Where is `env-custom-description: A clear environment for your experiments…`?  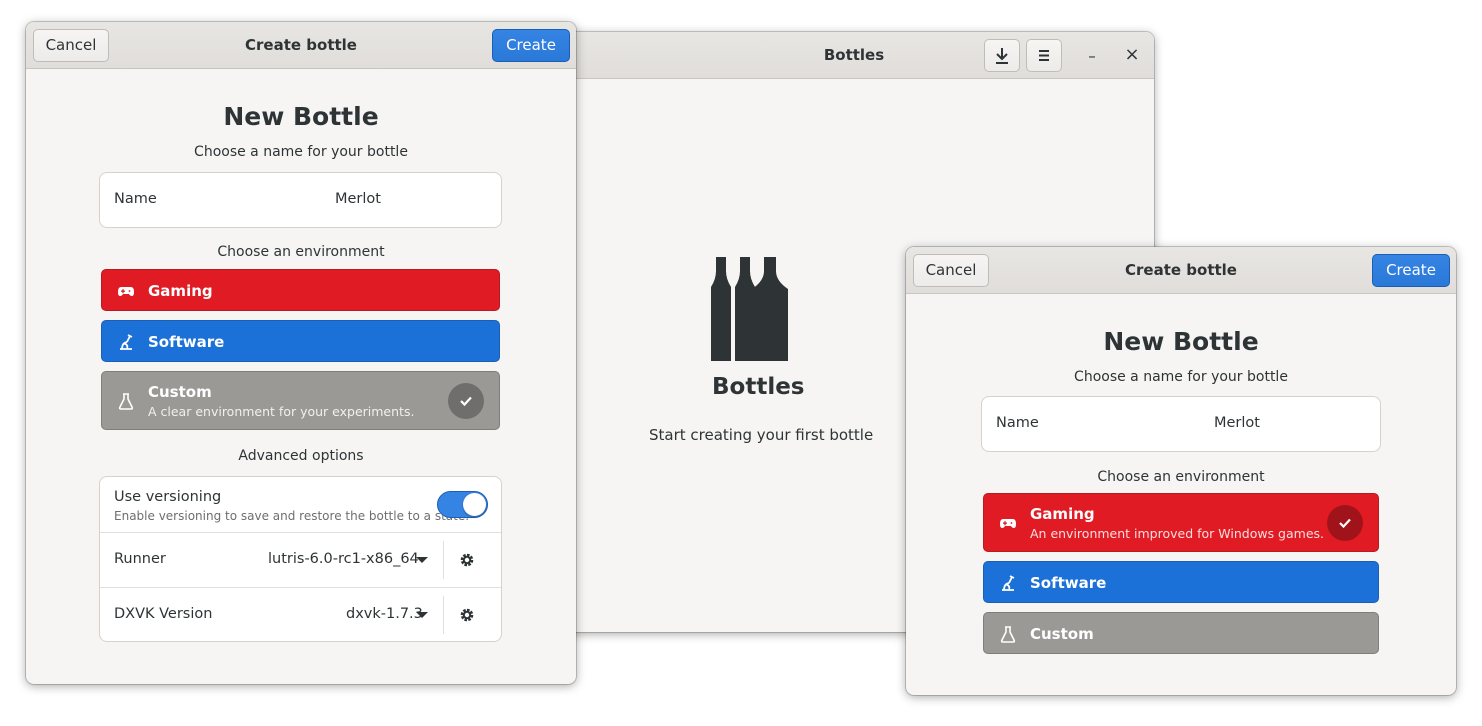
env-custom-description: A clear environment for your experiments… is located at coordinates (281, 411).